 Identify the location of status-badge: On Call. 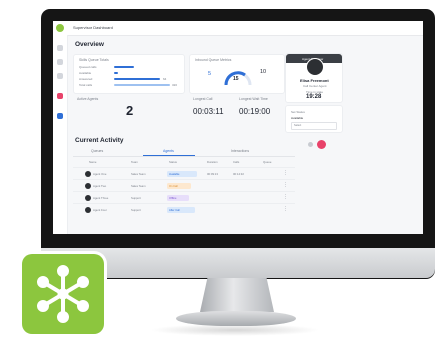
(179, 186).